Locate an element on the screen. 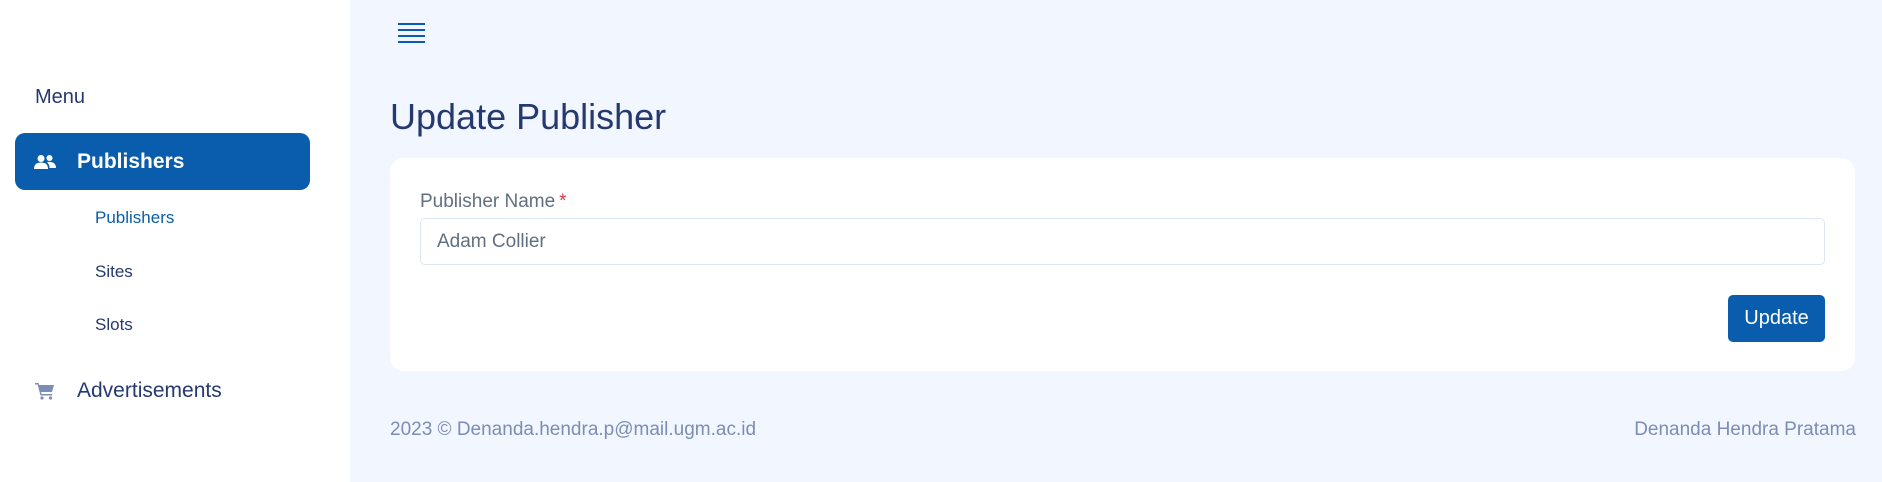 The image size is (1882, 482). publisher-name-input is located at coordinates (1122, 241).